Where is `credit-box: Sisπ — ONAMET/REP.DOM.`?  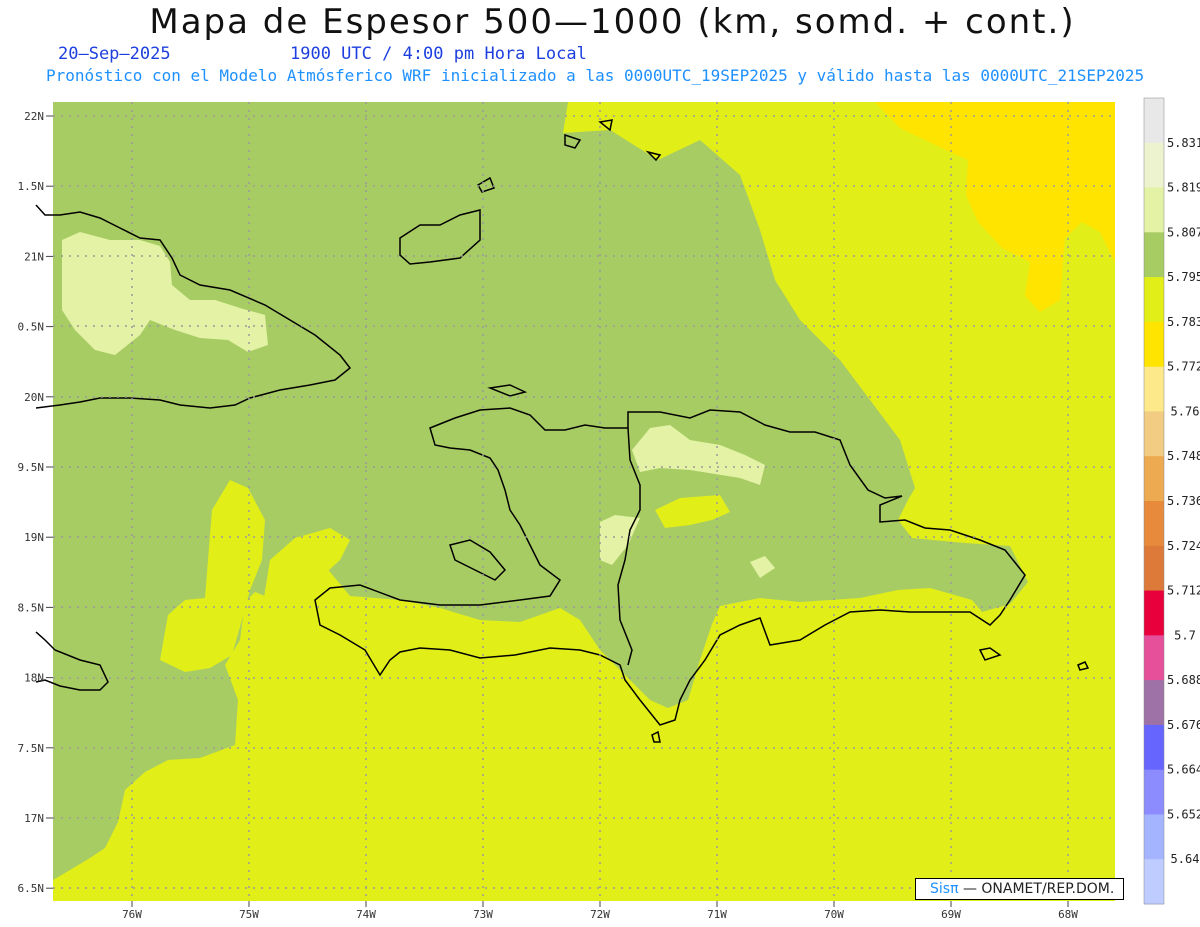 credit-box: Sisπ — ONAMET/REP.DOM. is located at coordinates (1019, 889).